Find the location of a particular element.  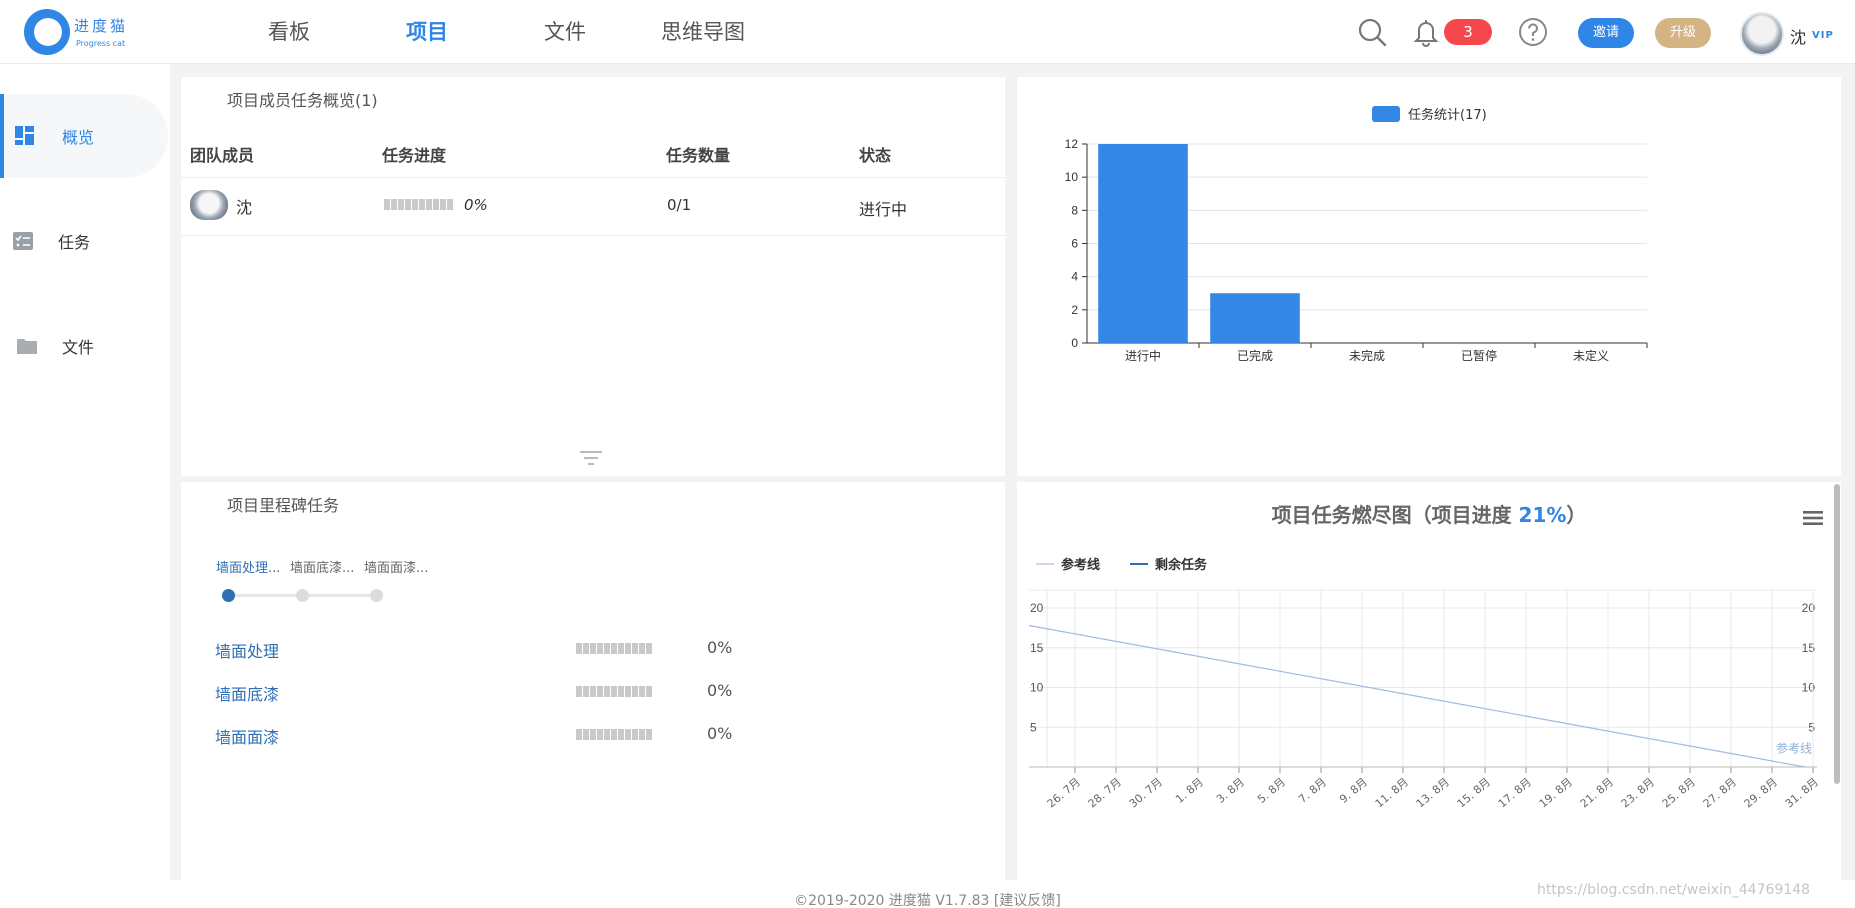

y-tick-label: 8 is located at coordinates (1074, 210).